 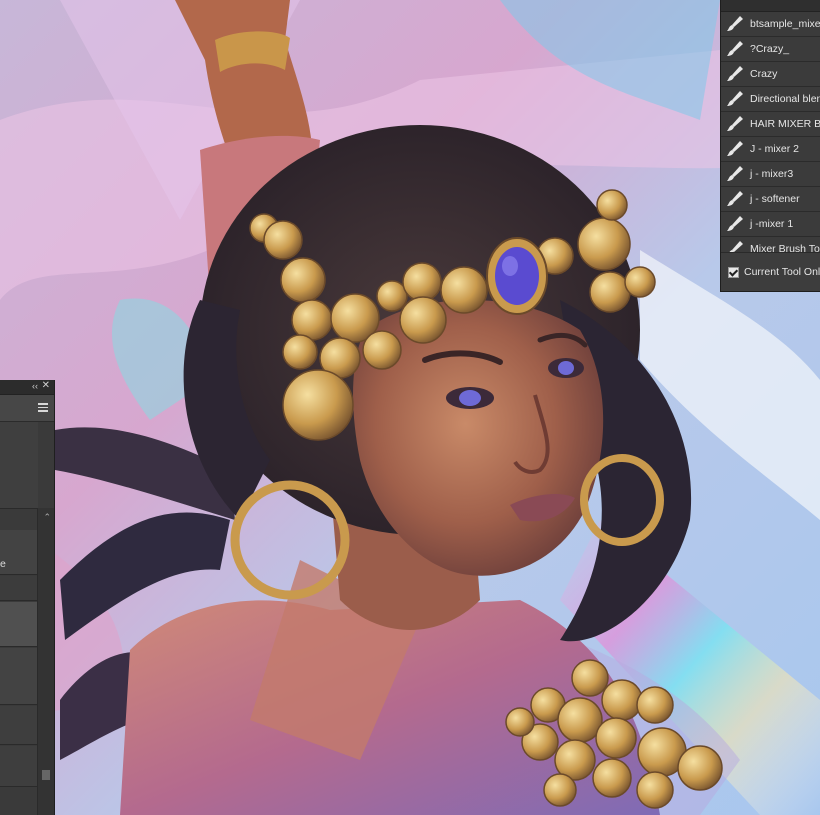 I want to click on preset-item-j-softener: j - softener, so click(x=770, y=199).